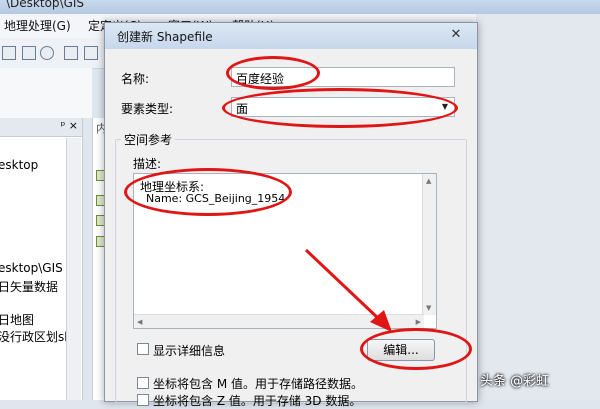 Image resolution: width=600 pixels, height=409 pixels. What do you see at coordinates (343, 285) in the screenshot?
I see `arrow-shaft` at bounding box center [343, 285].